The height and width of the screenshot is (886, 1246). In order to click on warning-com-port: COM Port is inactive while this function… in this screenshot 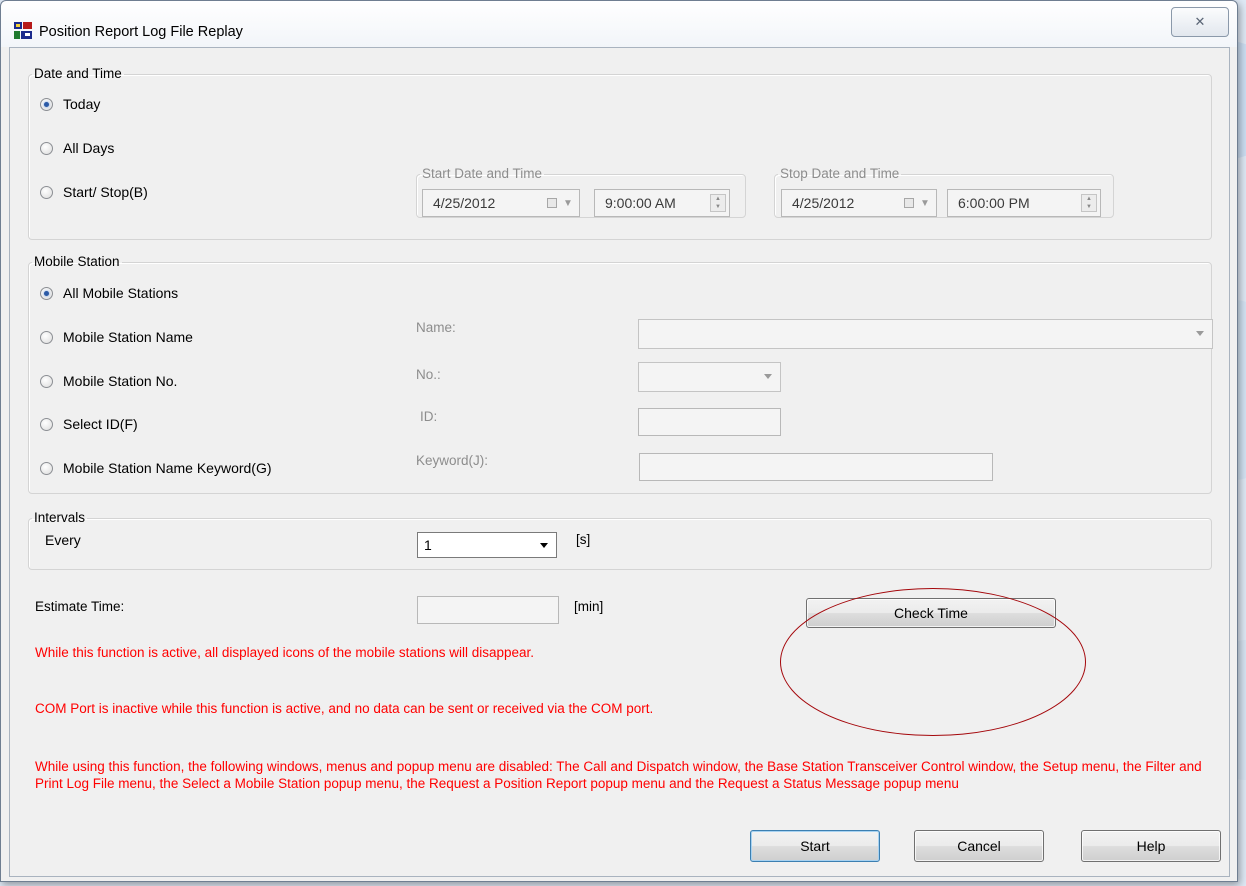, I will do `click(344, 708)`.